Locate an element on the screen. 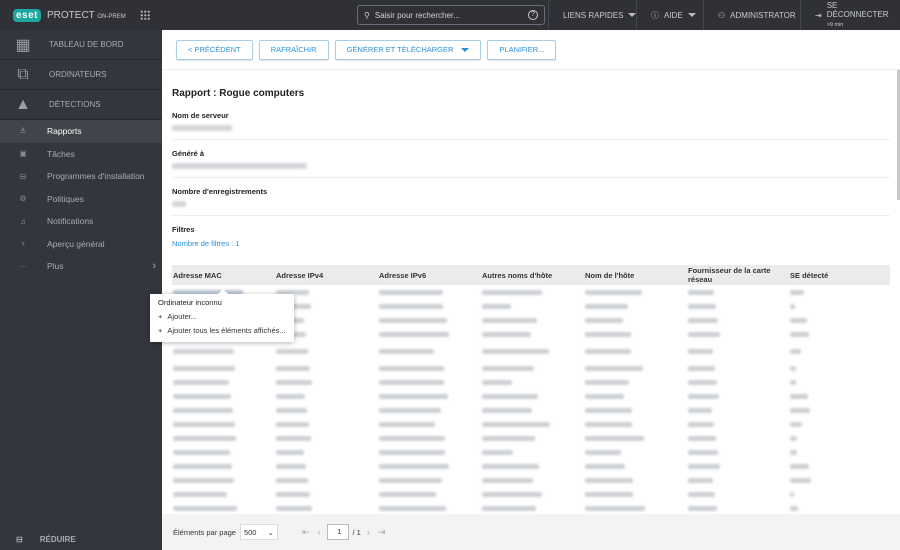 The width and height of the screenshot is (900, 550). next-page-icon: › is located at coordinates (368, 532).